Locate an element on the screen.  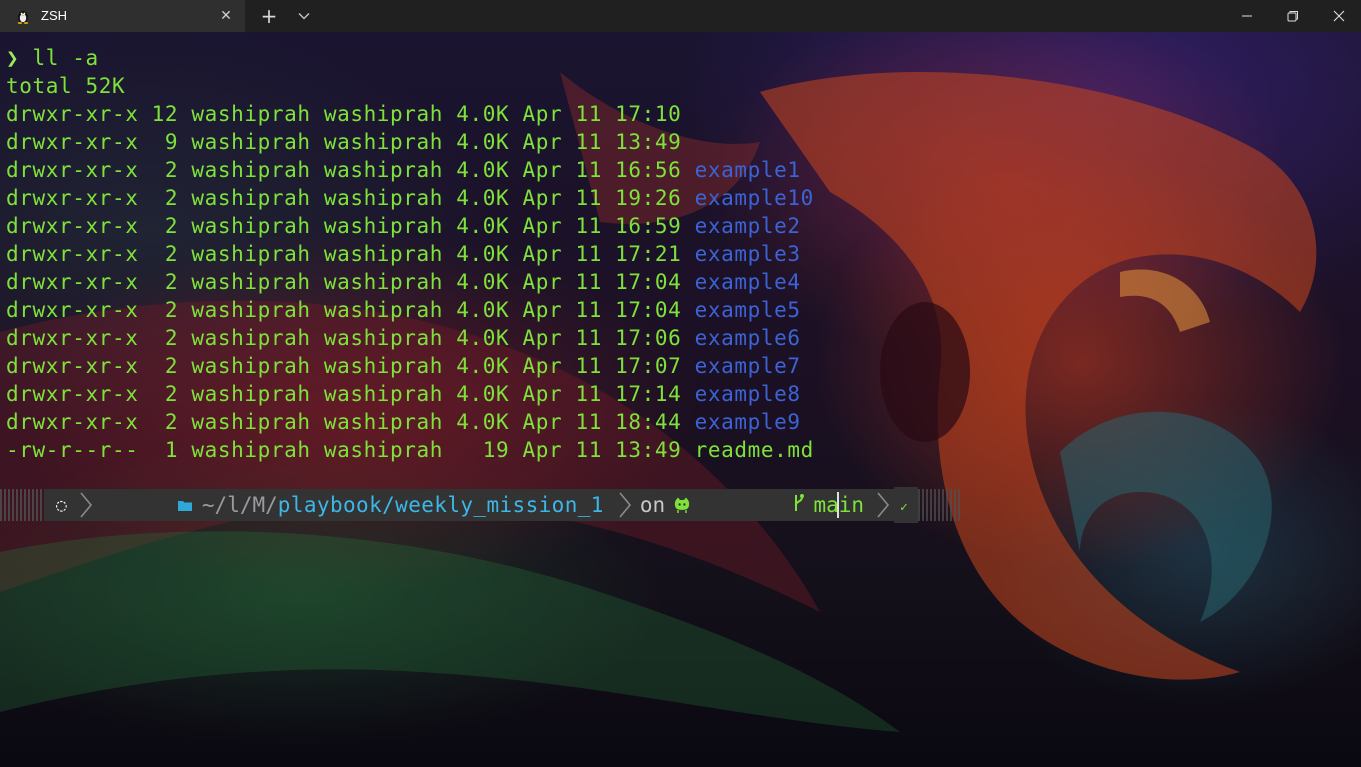
close-tab-button: ✕ is located at coordinates (226, 16).